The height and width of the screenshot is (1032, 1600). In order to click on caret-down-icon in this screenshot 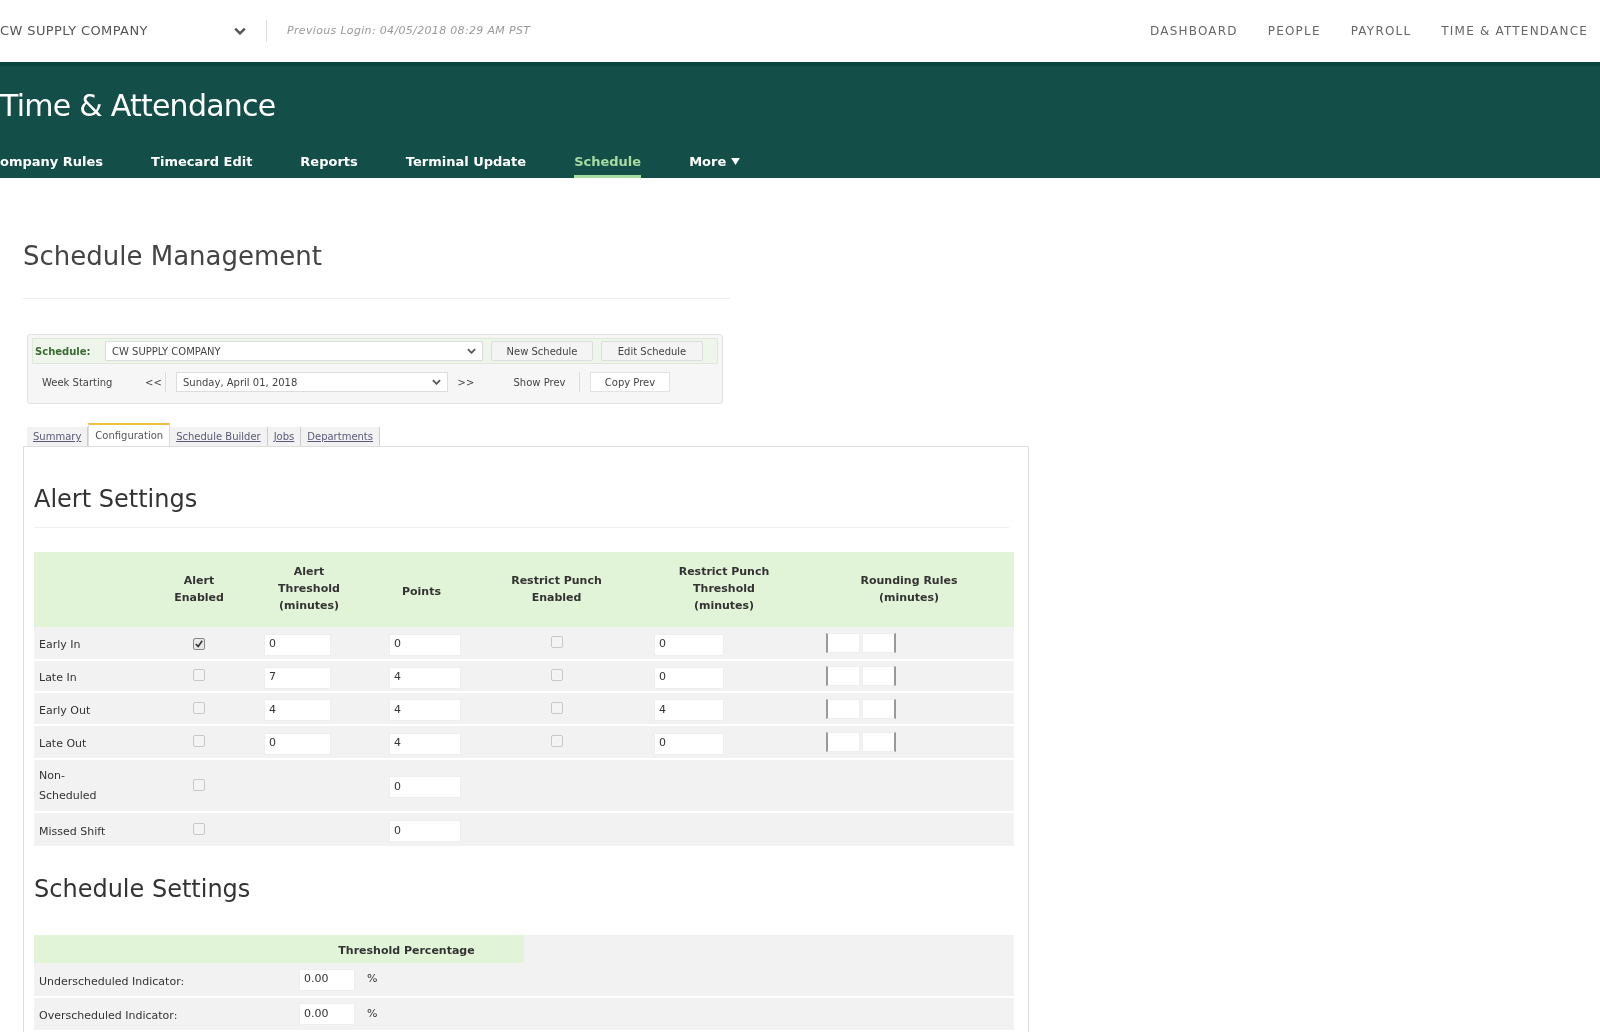, I will do `click(736, 161)`.